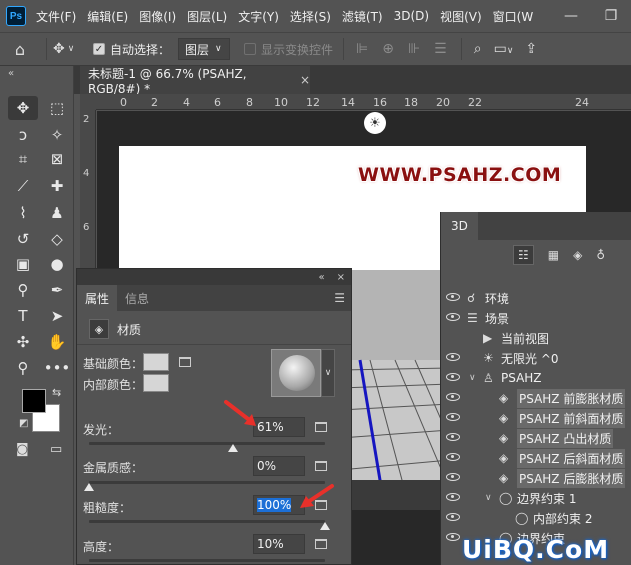 The height and width of the screenshot is (565, 631). Describe the element at coordinates (362, 49) in the screenshot. I see `align-left-icon: ⊫` at that location.